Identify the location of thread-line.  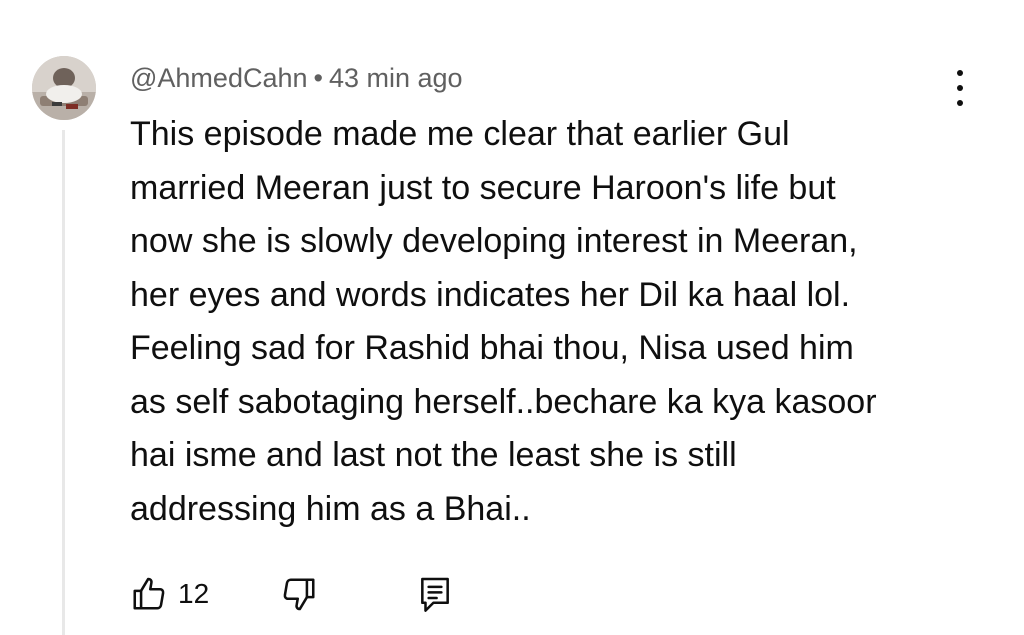
(63, 382).